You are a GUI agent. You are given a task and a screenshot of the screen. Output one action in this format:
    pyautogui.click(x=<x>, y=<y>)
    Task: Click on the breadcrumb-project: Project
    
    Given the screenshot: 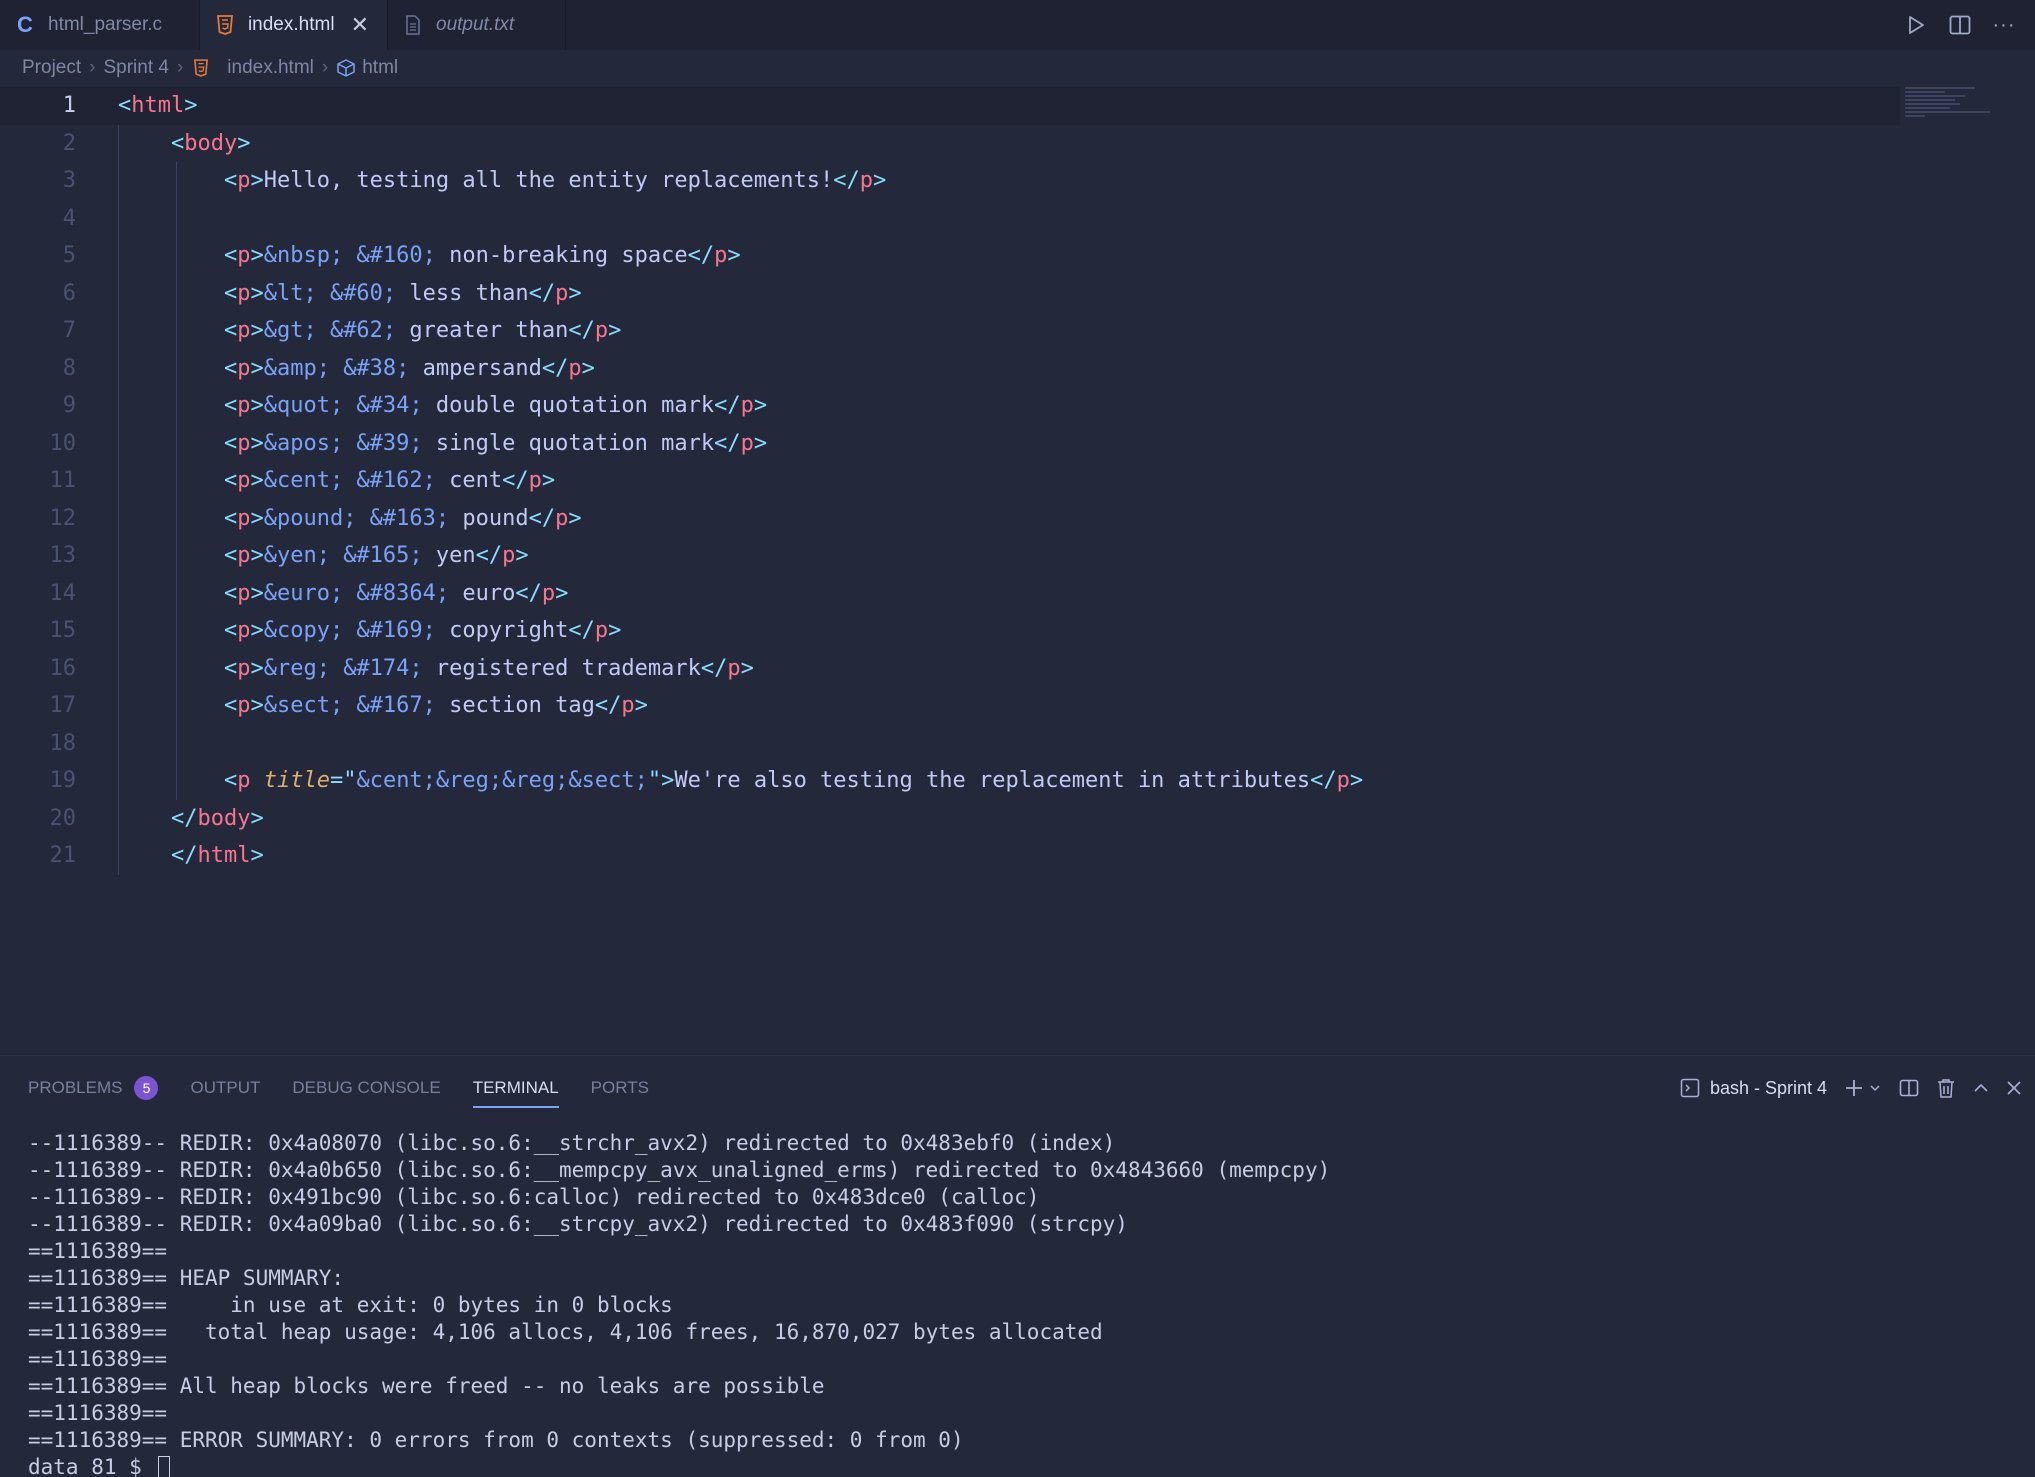 What is the action you would take?
    pyautogui.click(x=51, y=68)
    